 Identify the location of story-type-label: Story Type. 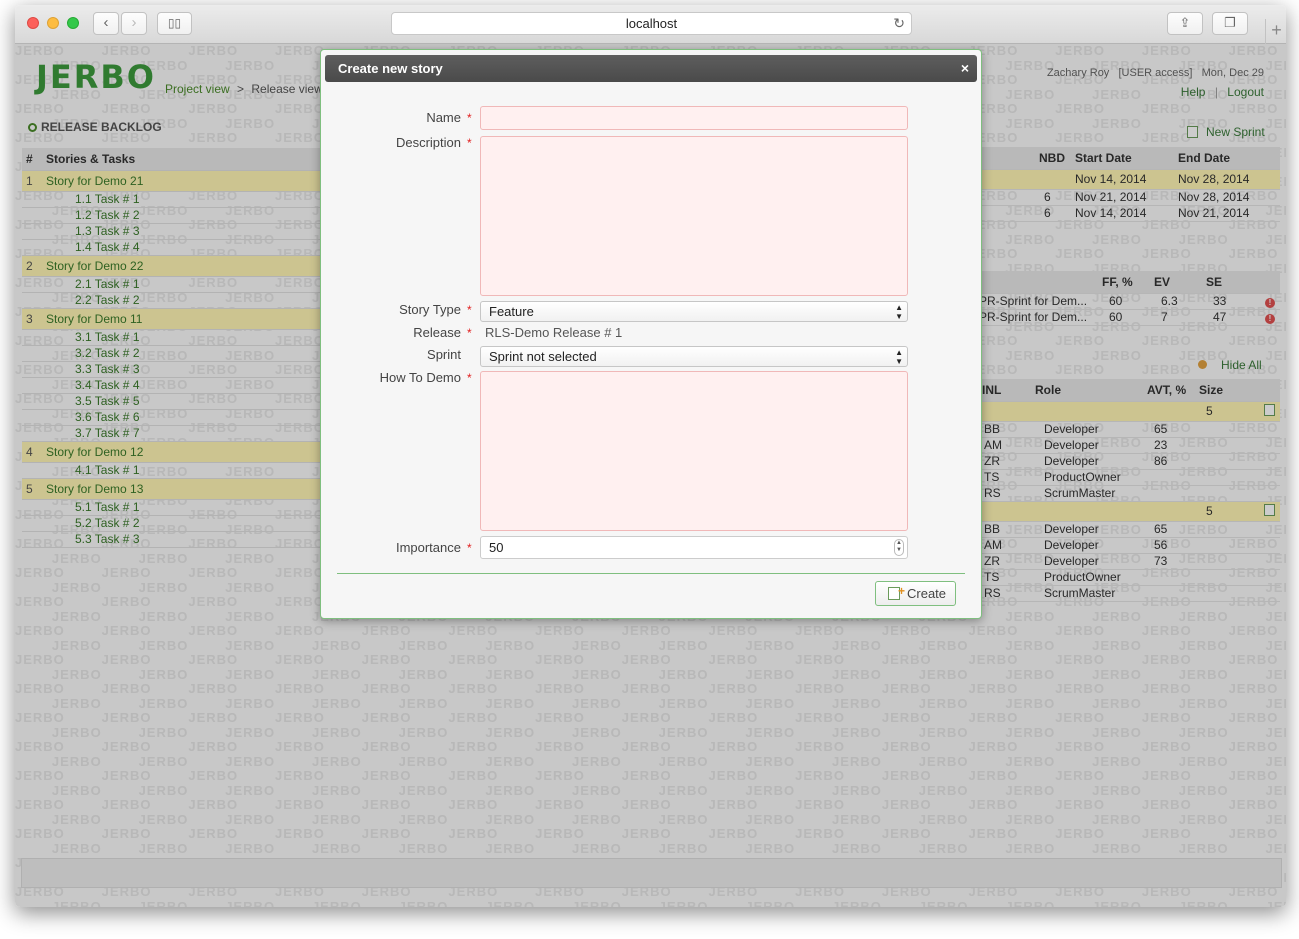
(430, 309).